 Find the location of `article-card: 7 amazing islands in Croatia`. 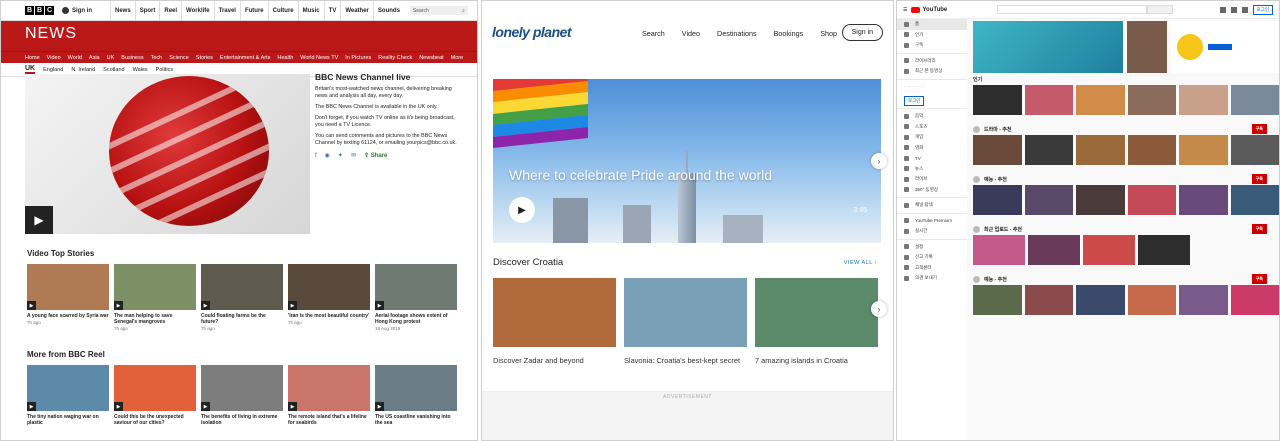

article-card: 7 amazing islands in Croatia is located at coordinates (816, 321).